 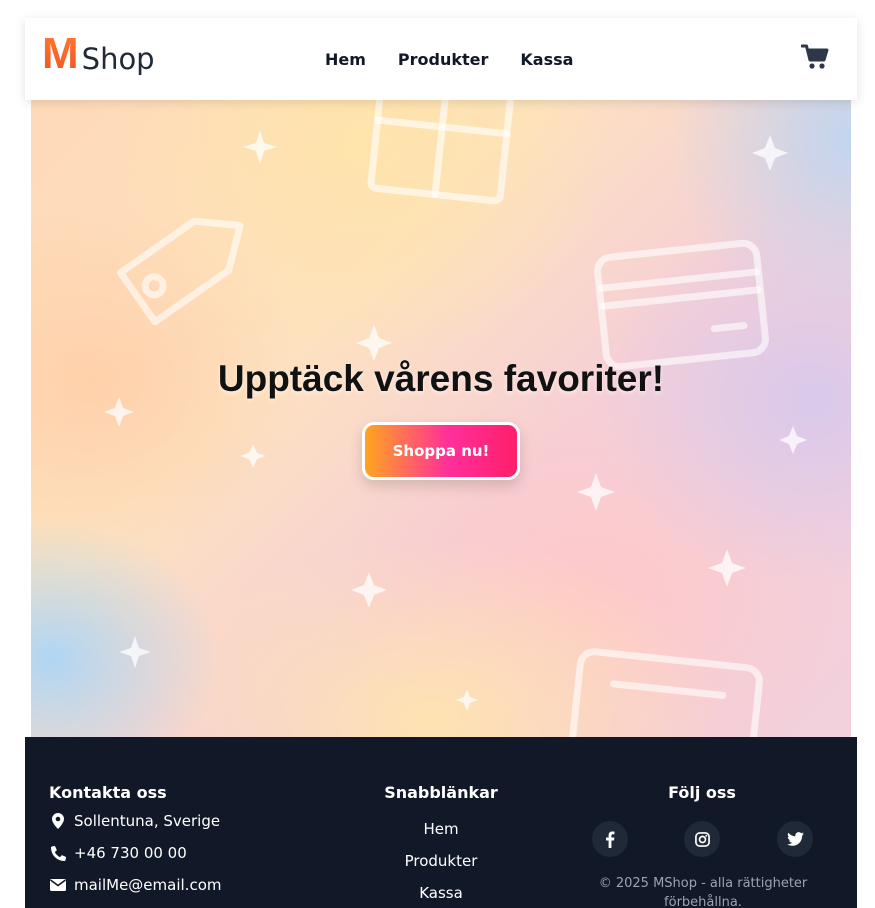 What do you see at coordinates (441, 378) in the screenshot?
I see `hero-title: Upptäck vårens favoriter!` at bounding box center [441, 378].